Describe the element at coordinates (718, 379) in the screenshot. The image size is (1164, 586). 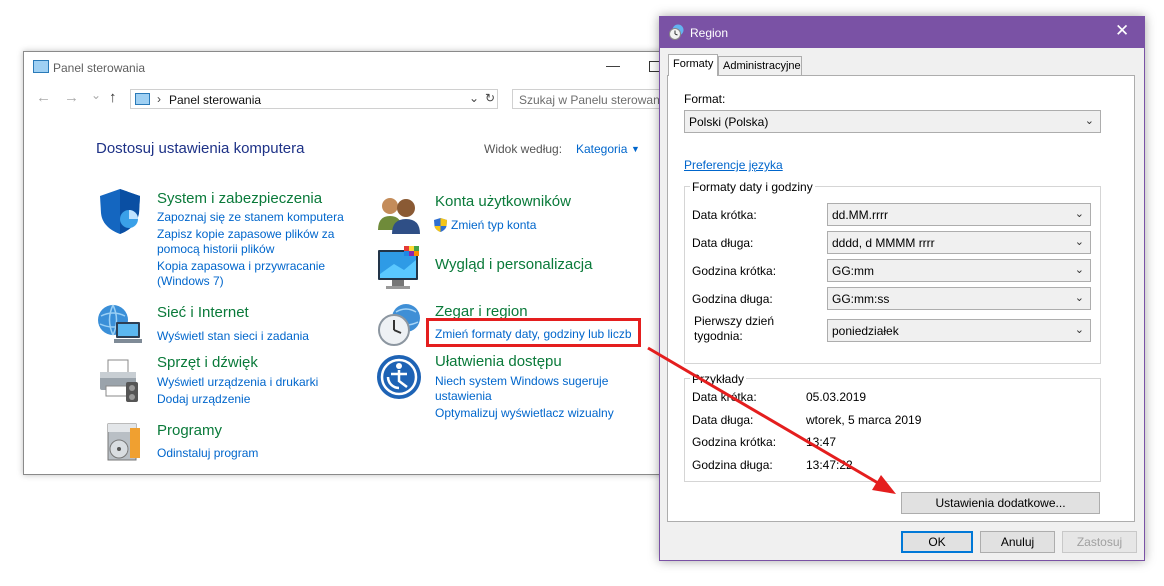
I see `examples-title: Przykłady` at that location.